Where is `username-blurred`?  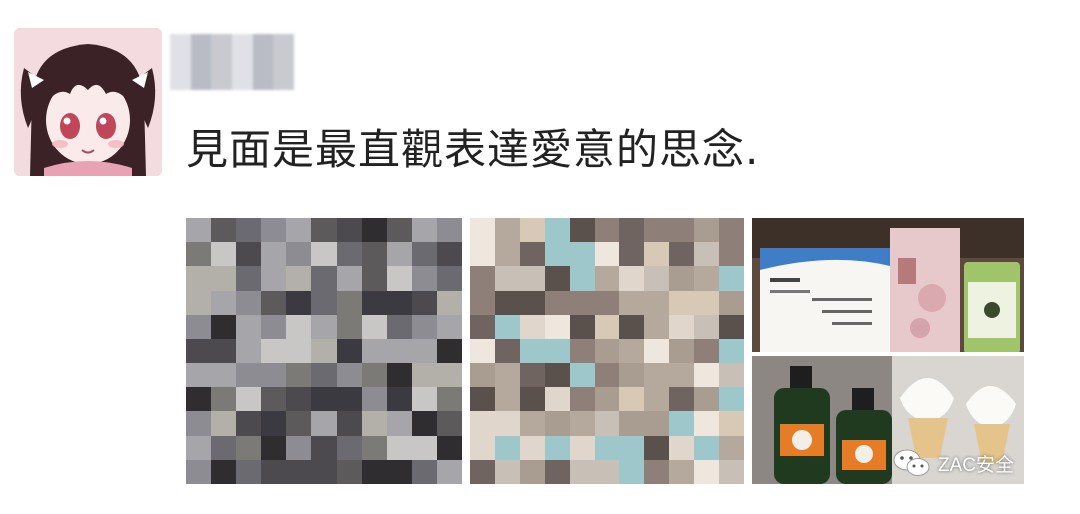 username-blurred is located at coordinates (232, 62).